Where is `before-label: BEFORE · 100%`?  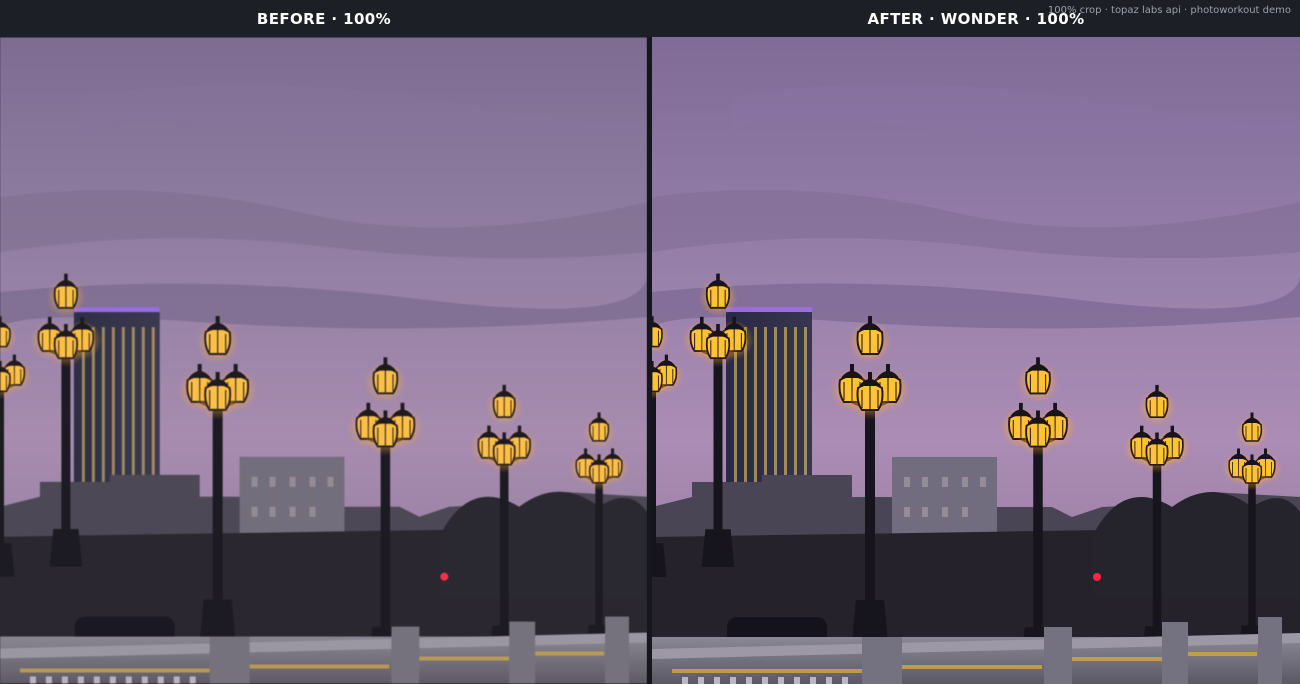
before-label: BEFORE · 100% is located at coordinates (324, 19).